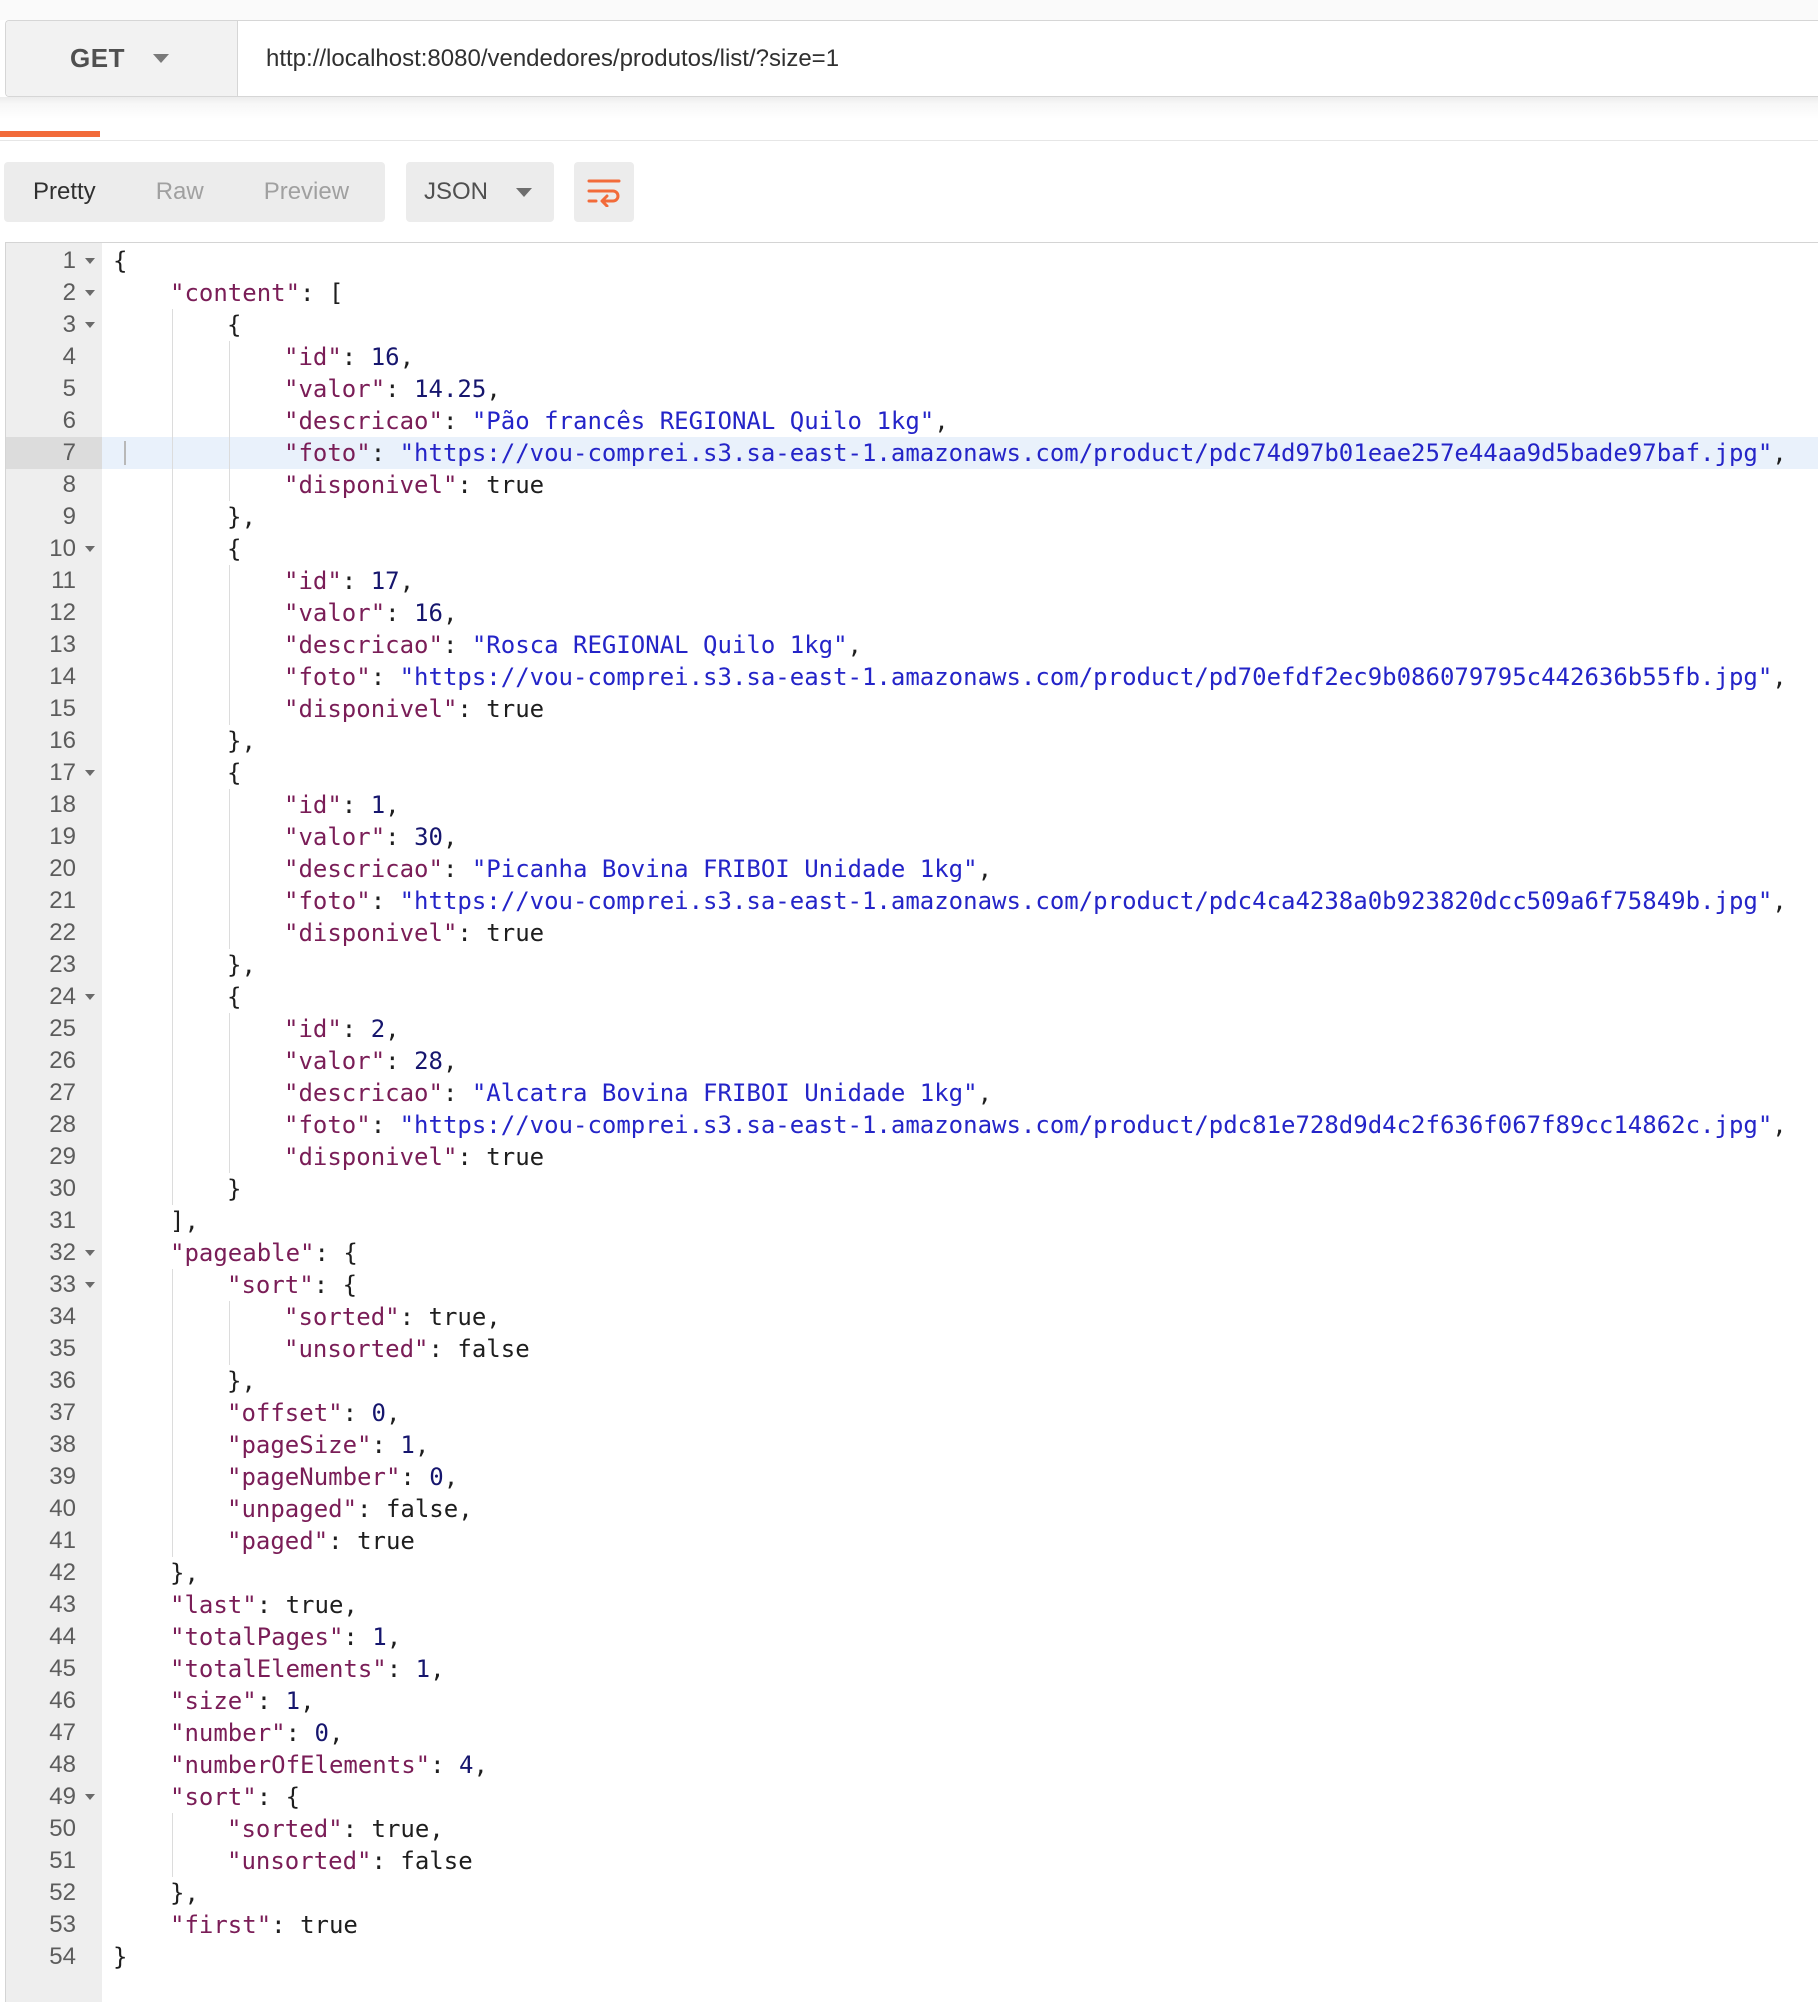 The image size is (1818, 2002). Describe the element at coordinates (371, 933) in the screenshot. I see `json-key: "disponivel"` at that location.